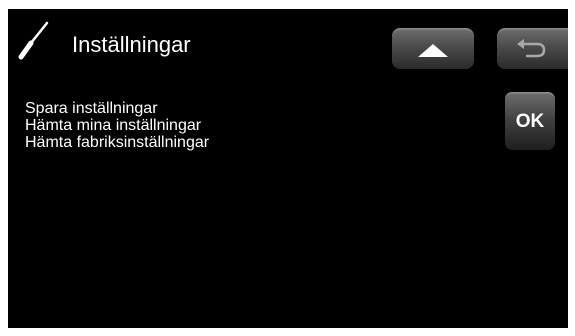 The width and height of the screenshot is (575, 336). Describe the element at coordinates (34, 41) in the screenshot. I see `screwdriver-icon` at that location.